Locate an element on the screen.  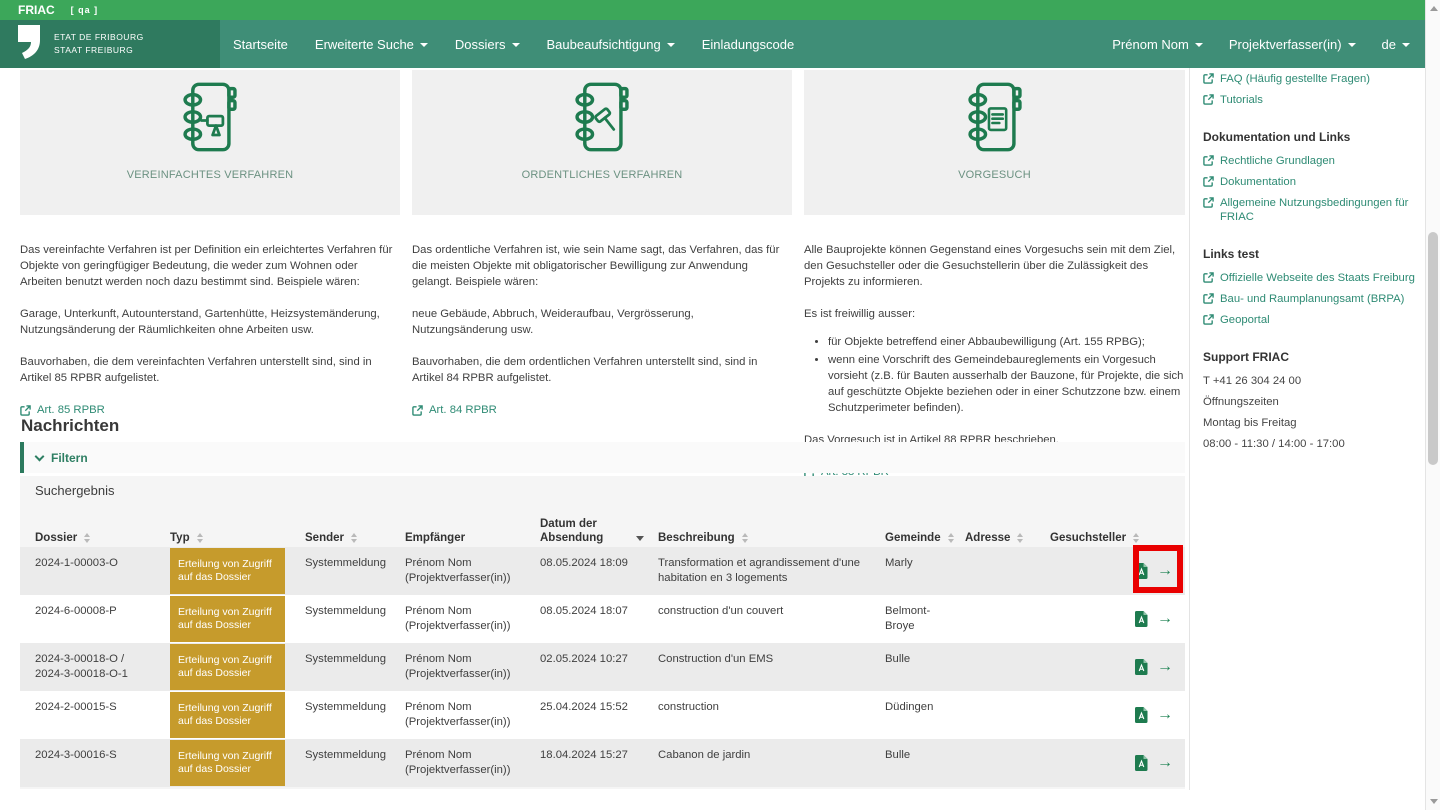
column-header-typ: Typ is located at coordinates (237, 539).